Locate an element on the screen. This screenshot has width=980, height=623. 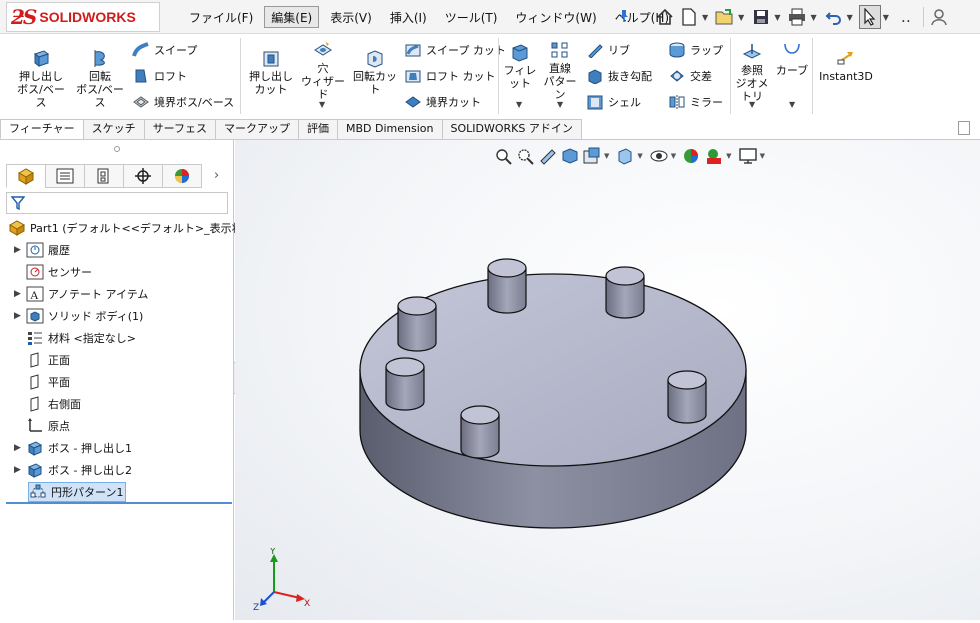
tab-sketch: スケッチ is located at coordinates (113, 129).